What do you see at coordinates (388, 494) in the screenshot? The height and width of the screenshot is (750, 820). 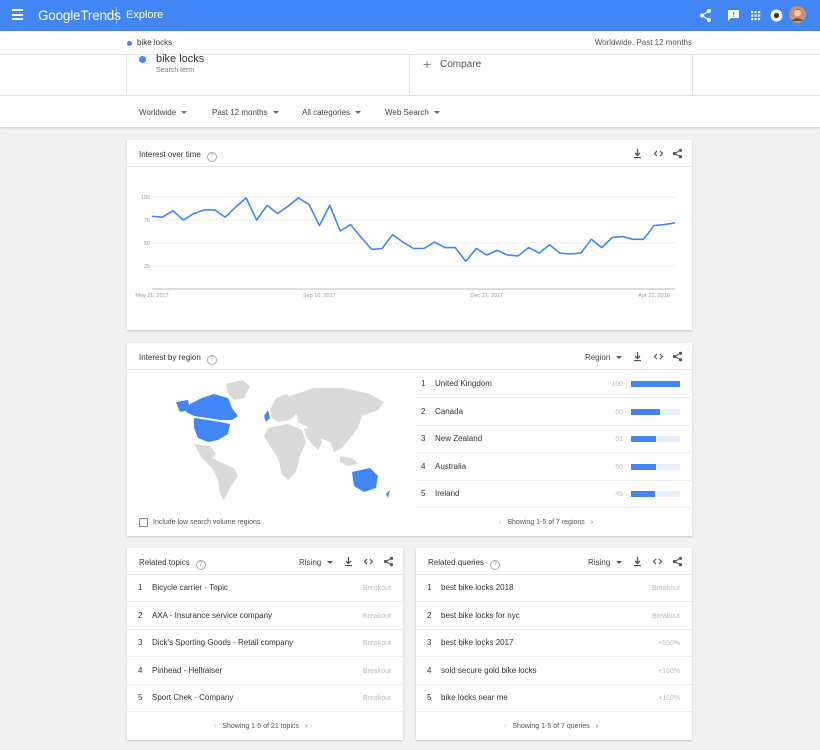 I see `map-new-zealand` at bounding box center [388, 494].